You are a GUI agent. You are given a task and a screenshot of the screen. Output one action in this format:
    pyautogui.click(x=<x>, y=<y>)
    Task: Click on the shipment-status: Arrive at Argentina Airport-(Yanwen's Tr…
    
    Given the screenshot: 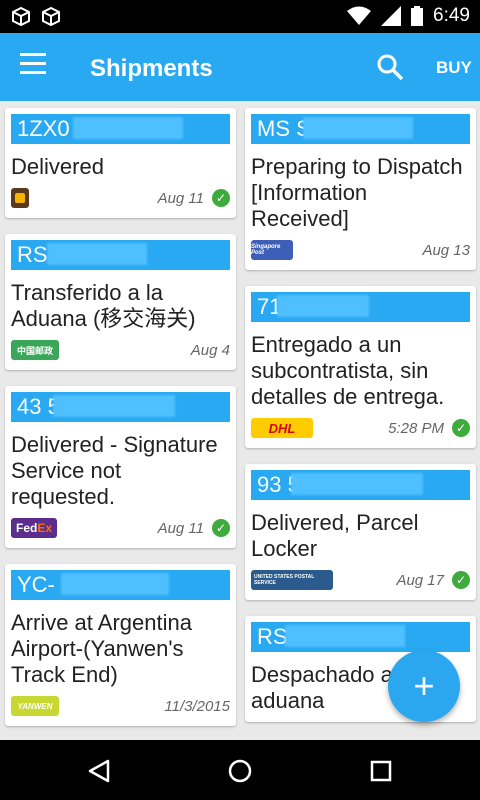 What is the action you would take?
    pyautogui.click(x=101, y=648)
    